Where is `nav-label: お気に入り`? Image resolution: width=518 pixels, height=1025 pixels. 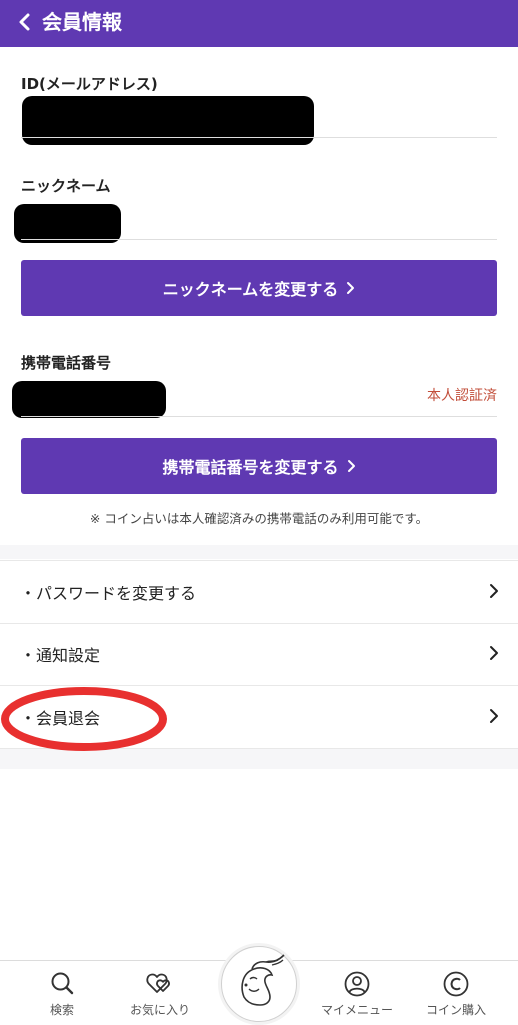 nav-label: お気に入り is located at coordinates (159, 1010).